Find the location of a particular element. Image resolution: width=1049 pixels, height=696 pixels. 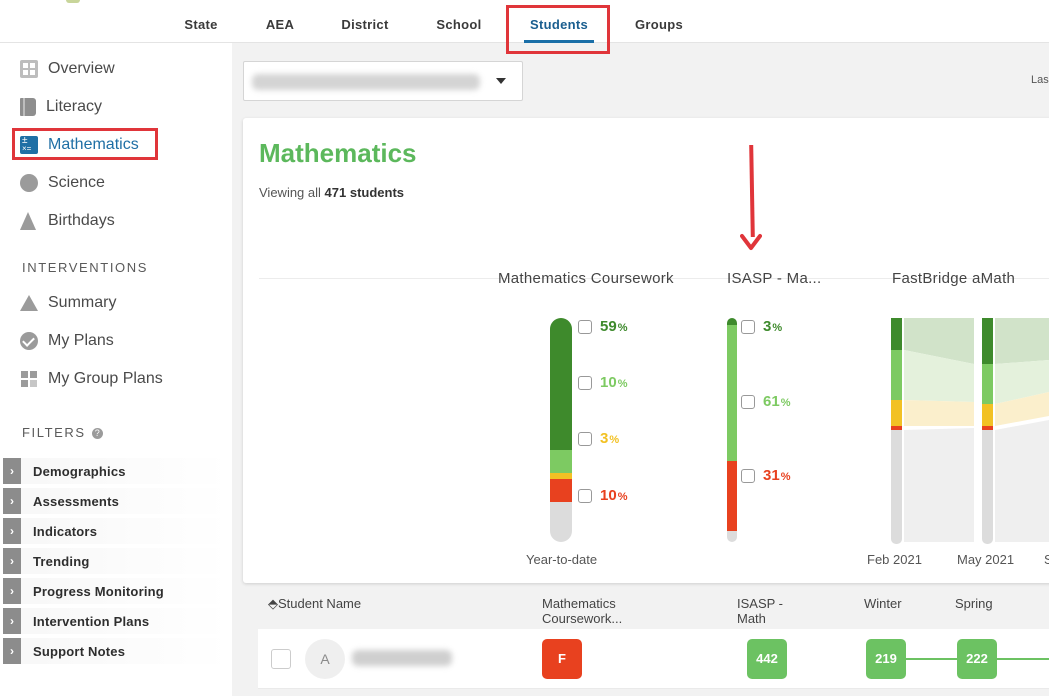

tab-students: Students is located at coordinates (559, 21).